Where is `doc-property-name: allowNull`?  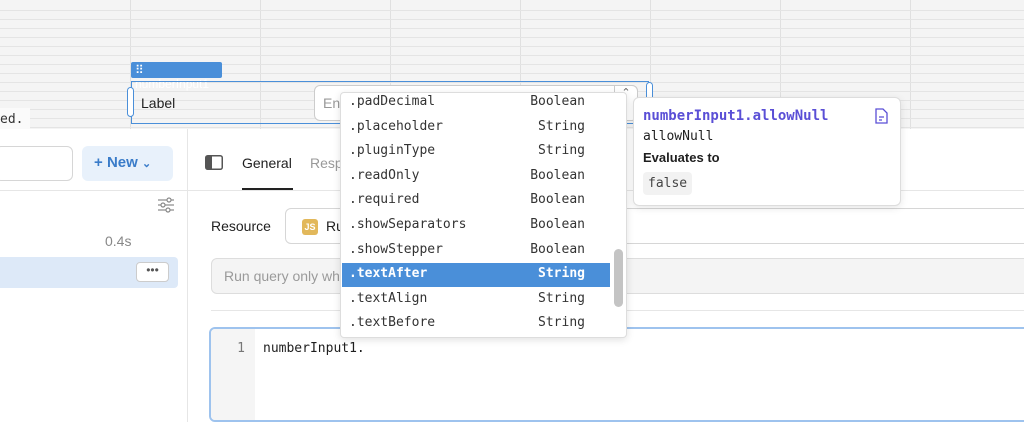 doc-property-name: allowNull is located at coordinates (678, 136).